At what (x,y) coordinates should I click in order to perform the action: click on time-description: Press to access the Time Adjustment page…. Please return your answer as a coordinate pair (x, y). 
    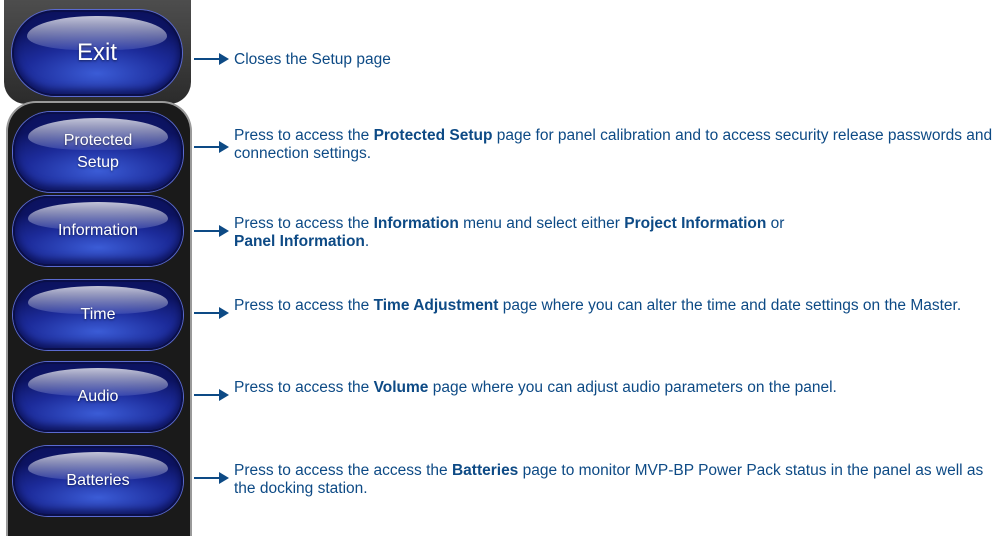
    Looking at the image, I should click on (619, 306).